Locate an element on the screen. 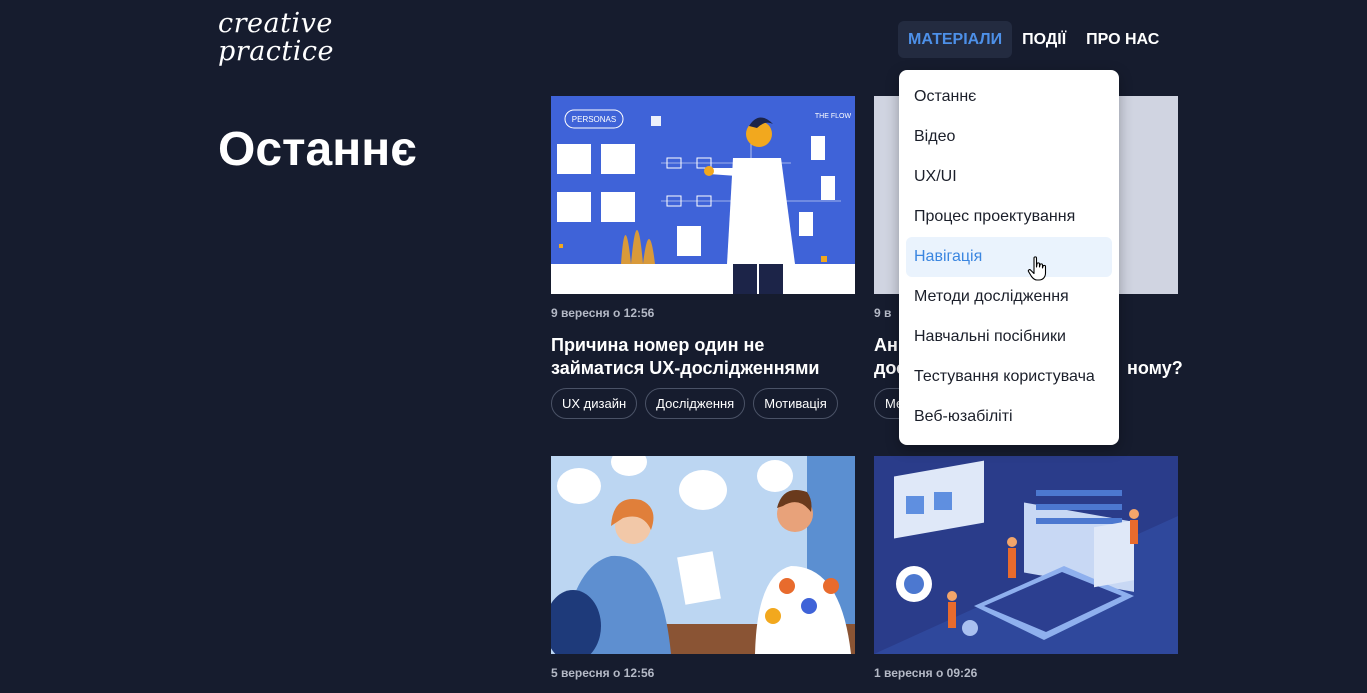 The image size is (1367, 693). title-fragment: Ан is located at coordinates (886, 345).